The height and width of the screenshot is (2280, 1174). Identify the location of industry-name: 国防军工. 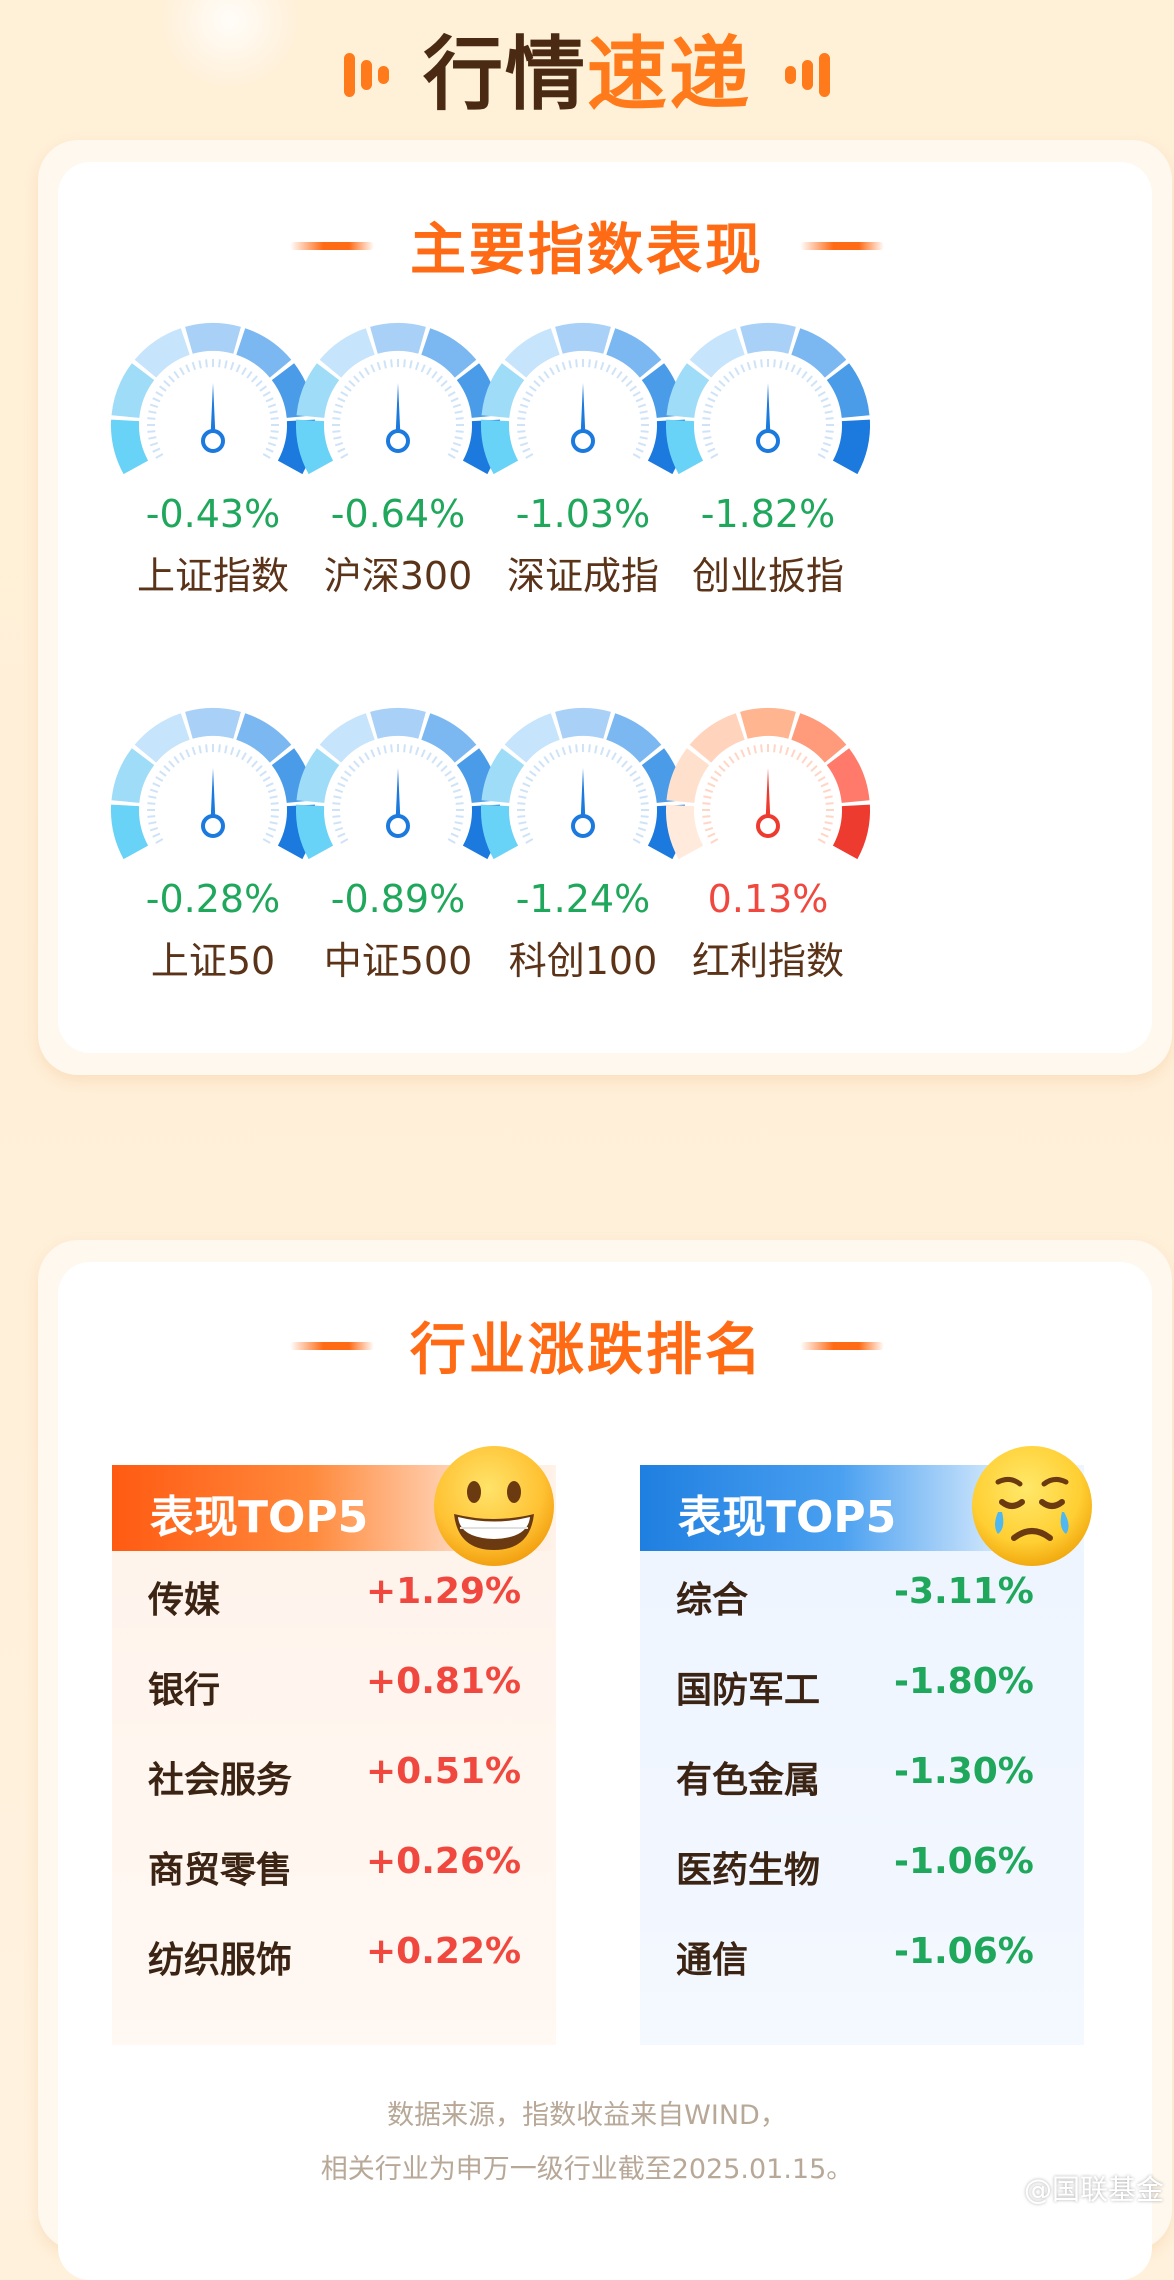
(748, 1690).